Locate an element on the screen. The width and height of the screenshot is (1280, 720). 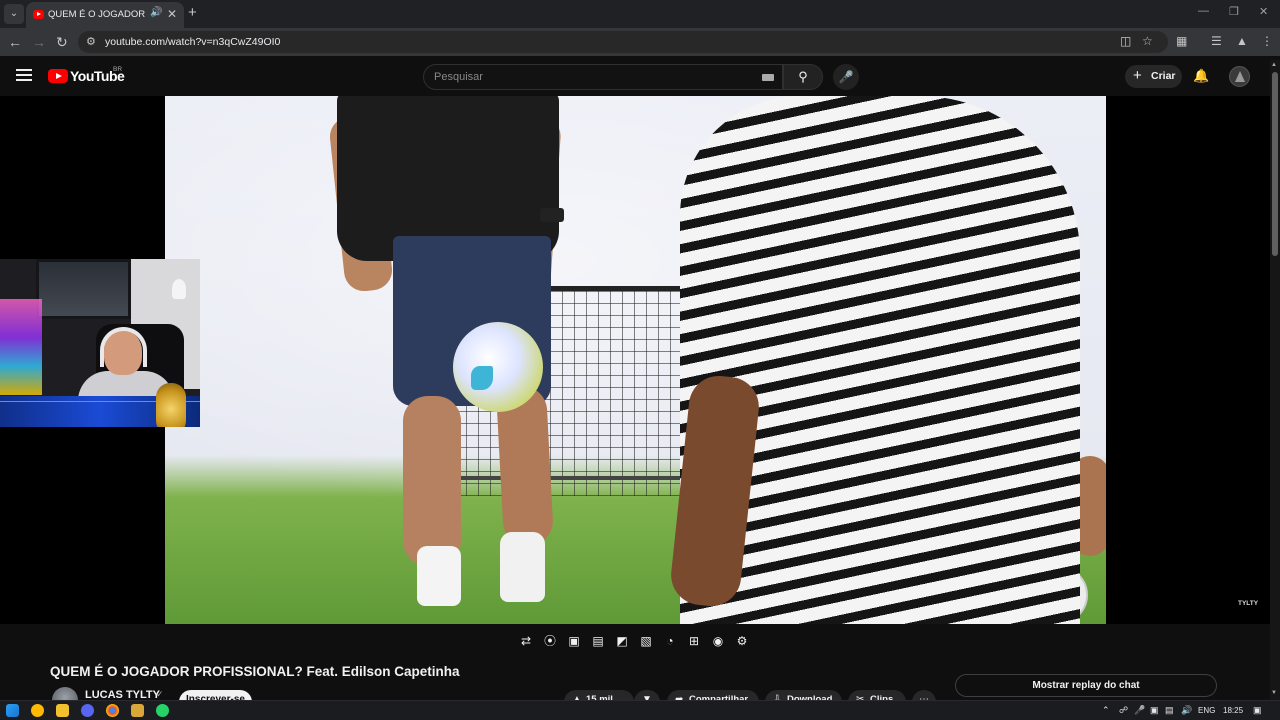
microphone-icon: 🎤 is located at coordinates (846, 77).